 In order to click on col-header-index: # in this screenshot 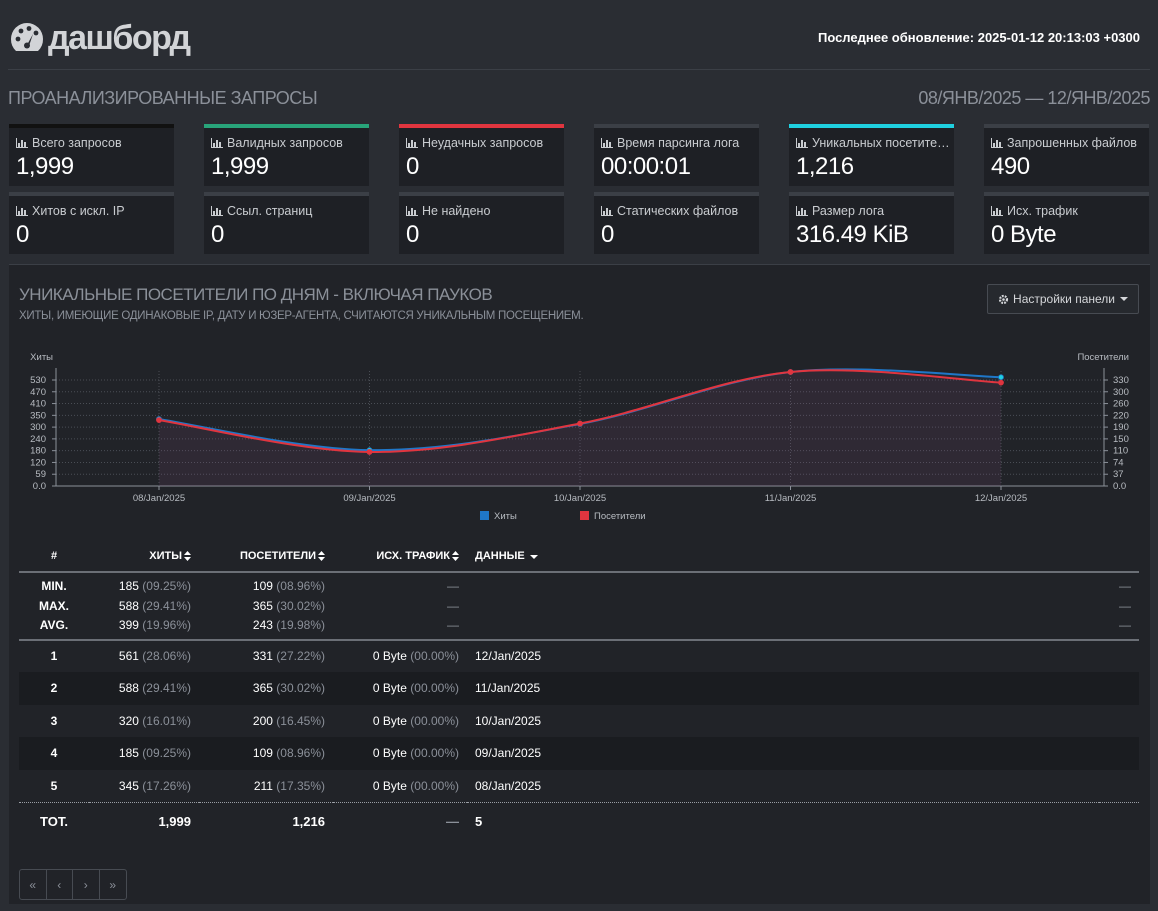, I will do `click(54, 555)`.